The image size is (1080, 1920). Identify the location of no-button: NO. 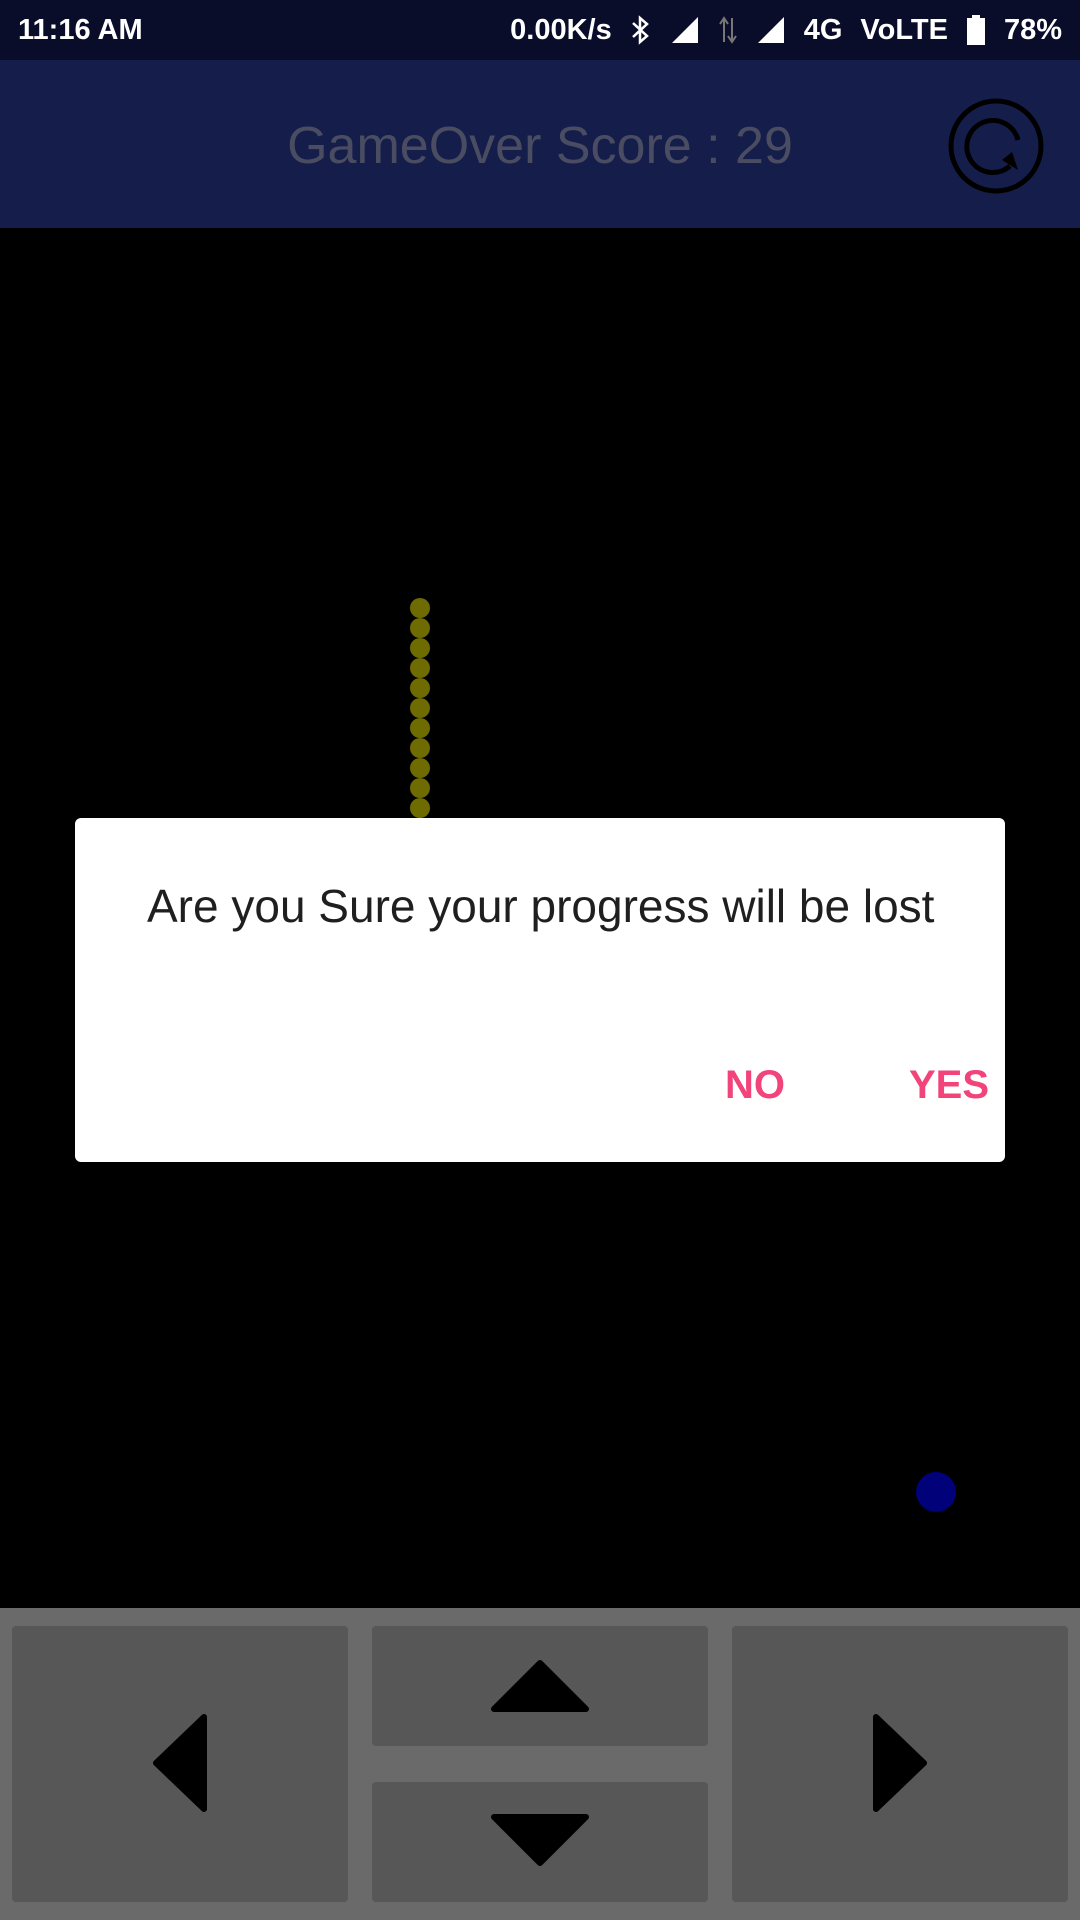
(755, 1085).